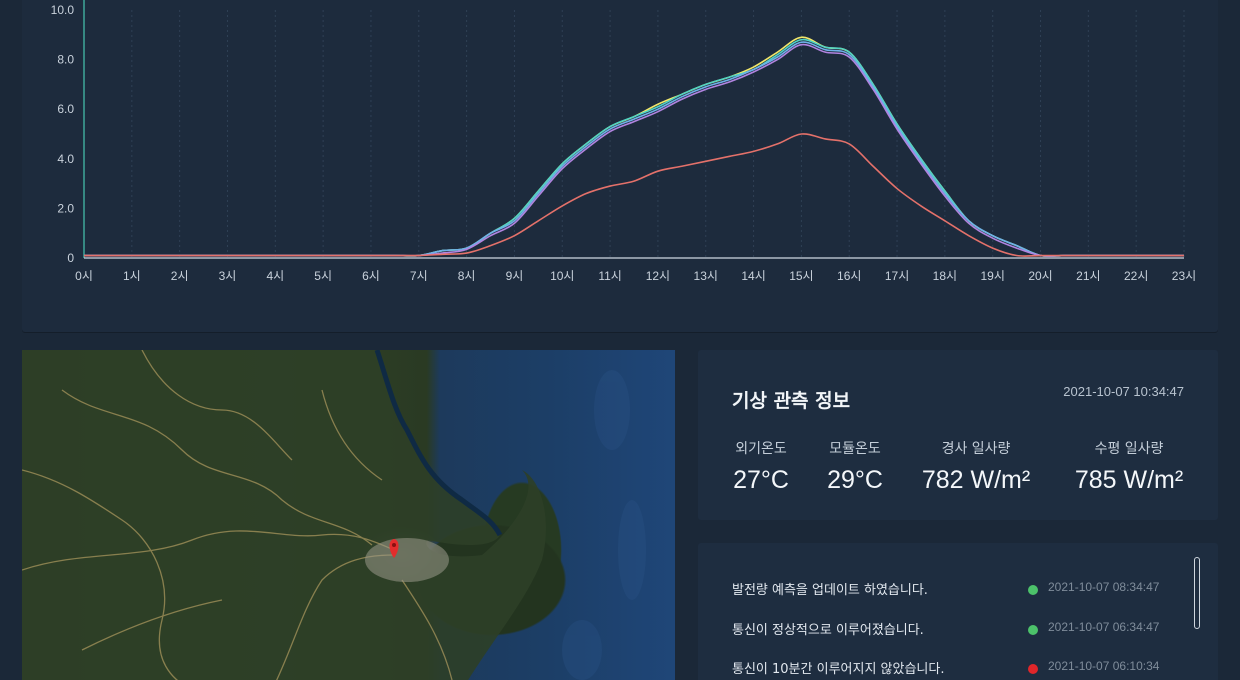  What do you see at coordinates (855, 449) in the screenshot?
I see `metric-label: 모듈온도` at bounding box center [855, 449].